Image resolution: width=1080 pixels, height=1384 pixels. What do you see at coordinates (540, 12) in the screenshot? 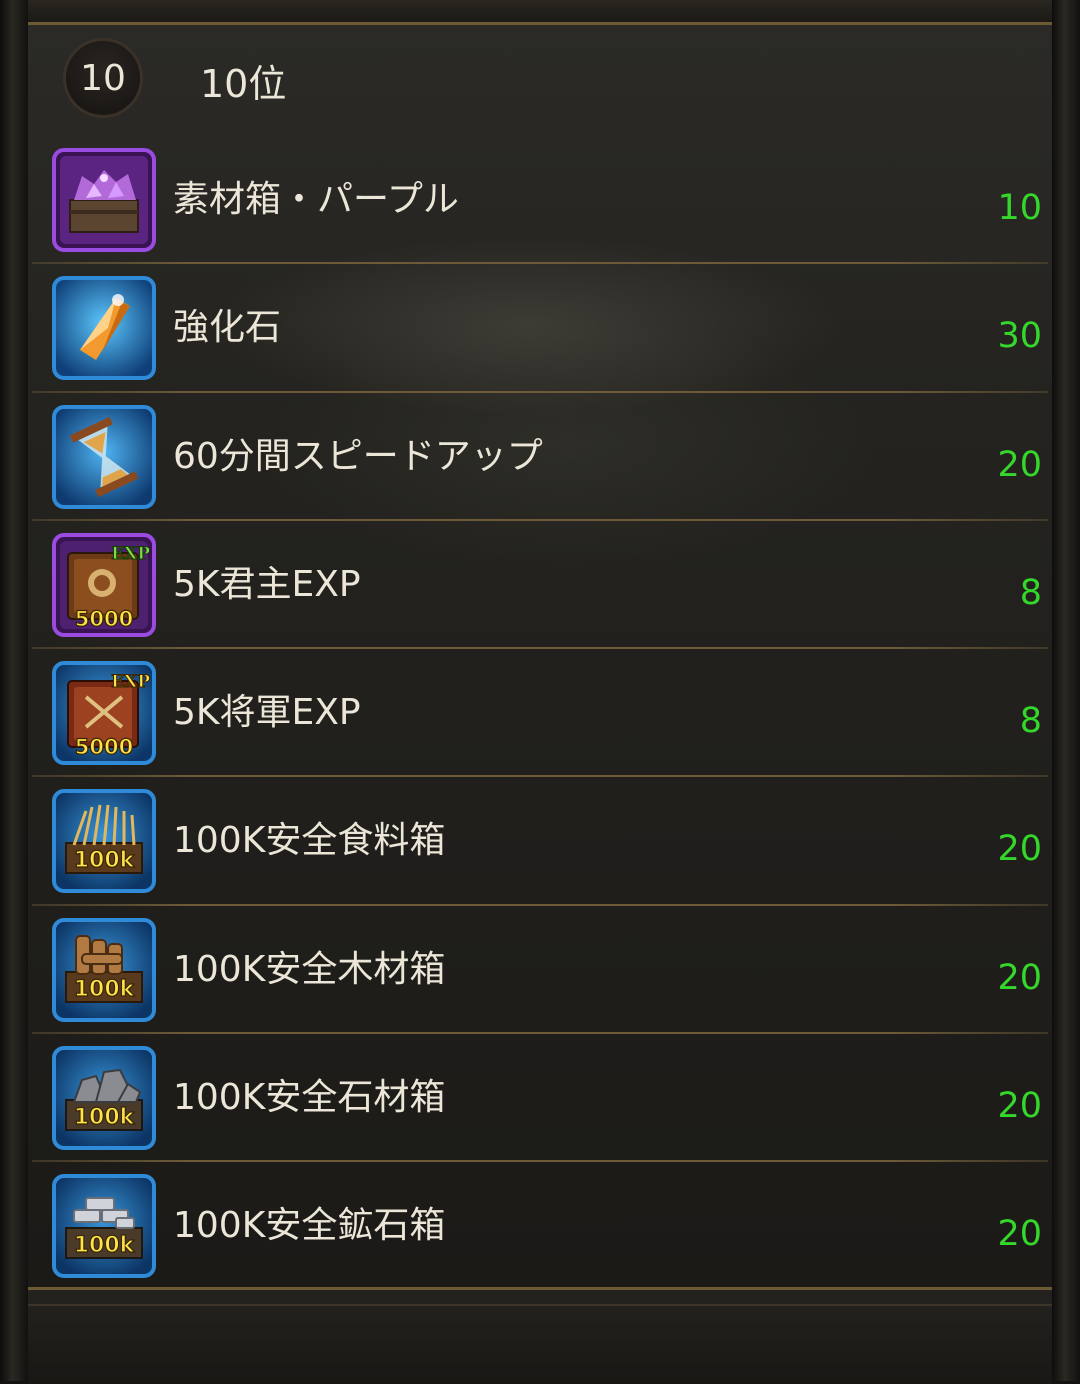
I see `top-frame` at bounding box center [540, 12].